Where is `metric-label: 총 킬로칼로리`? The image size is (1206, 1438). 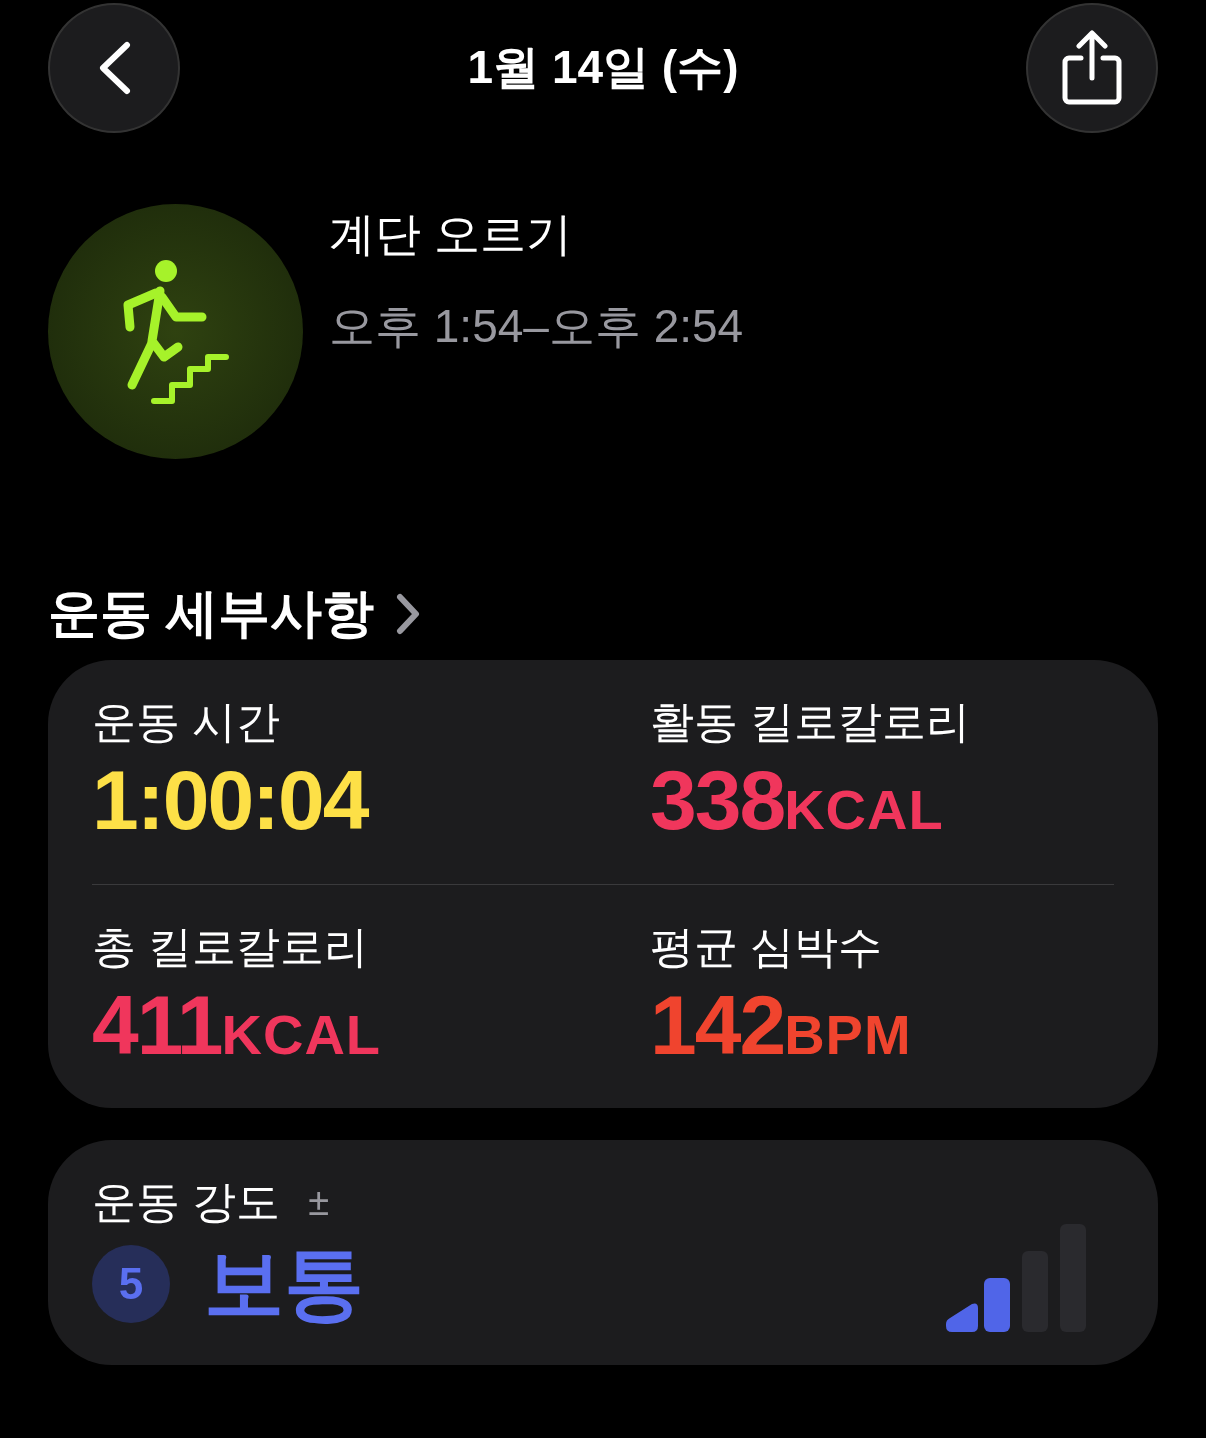
metric-label: 총 킬로칼로리 is located at coordinates (231, 947).